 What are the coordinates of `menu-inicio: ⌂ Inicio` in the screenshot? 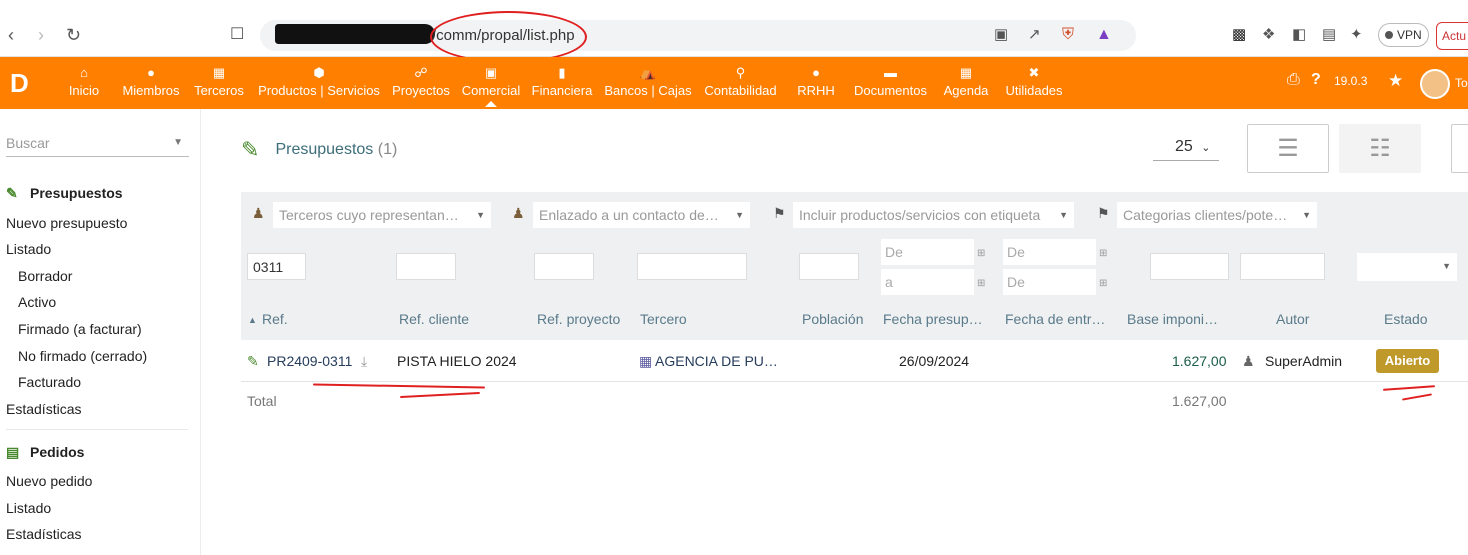 It's located at (84, 81).